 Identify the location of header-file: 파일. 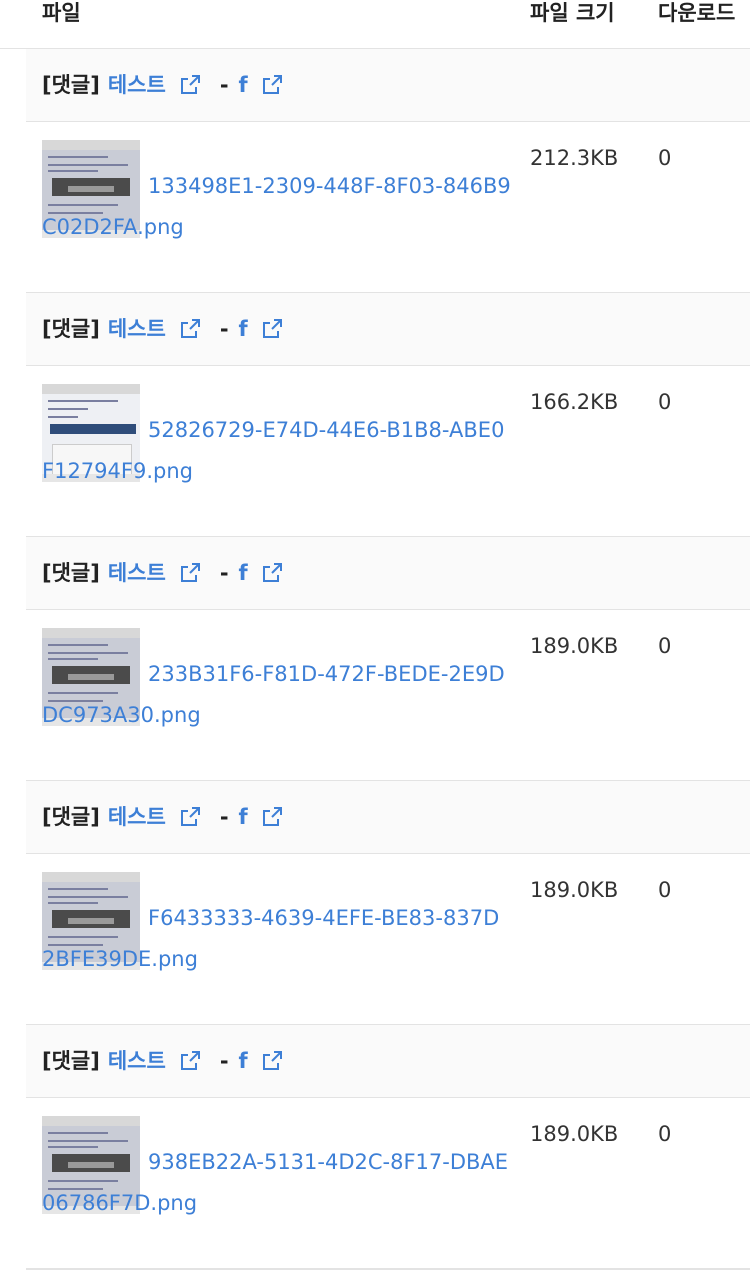
(61, 13).